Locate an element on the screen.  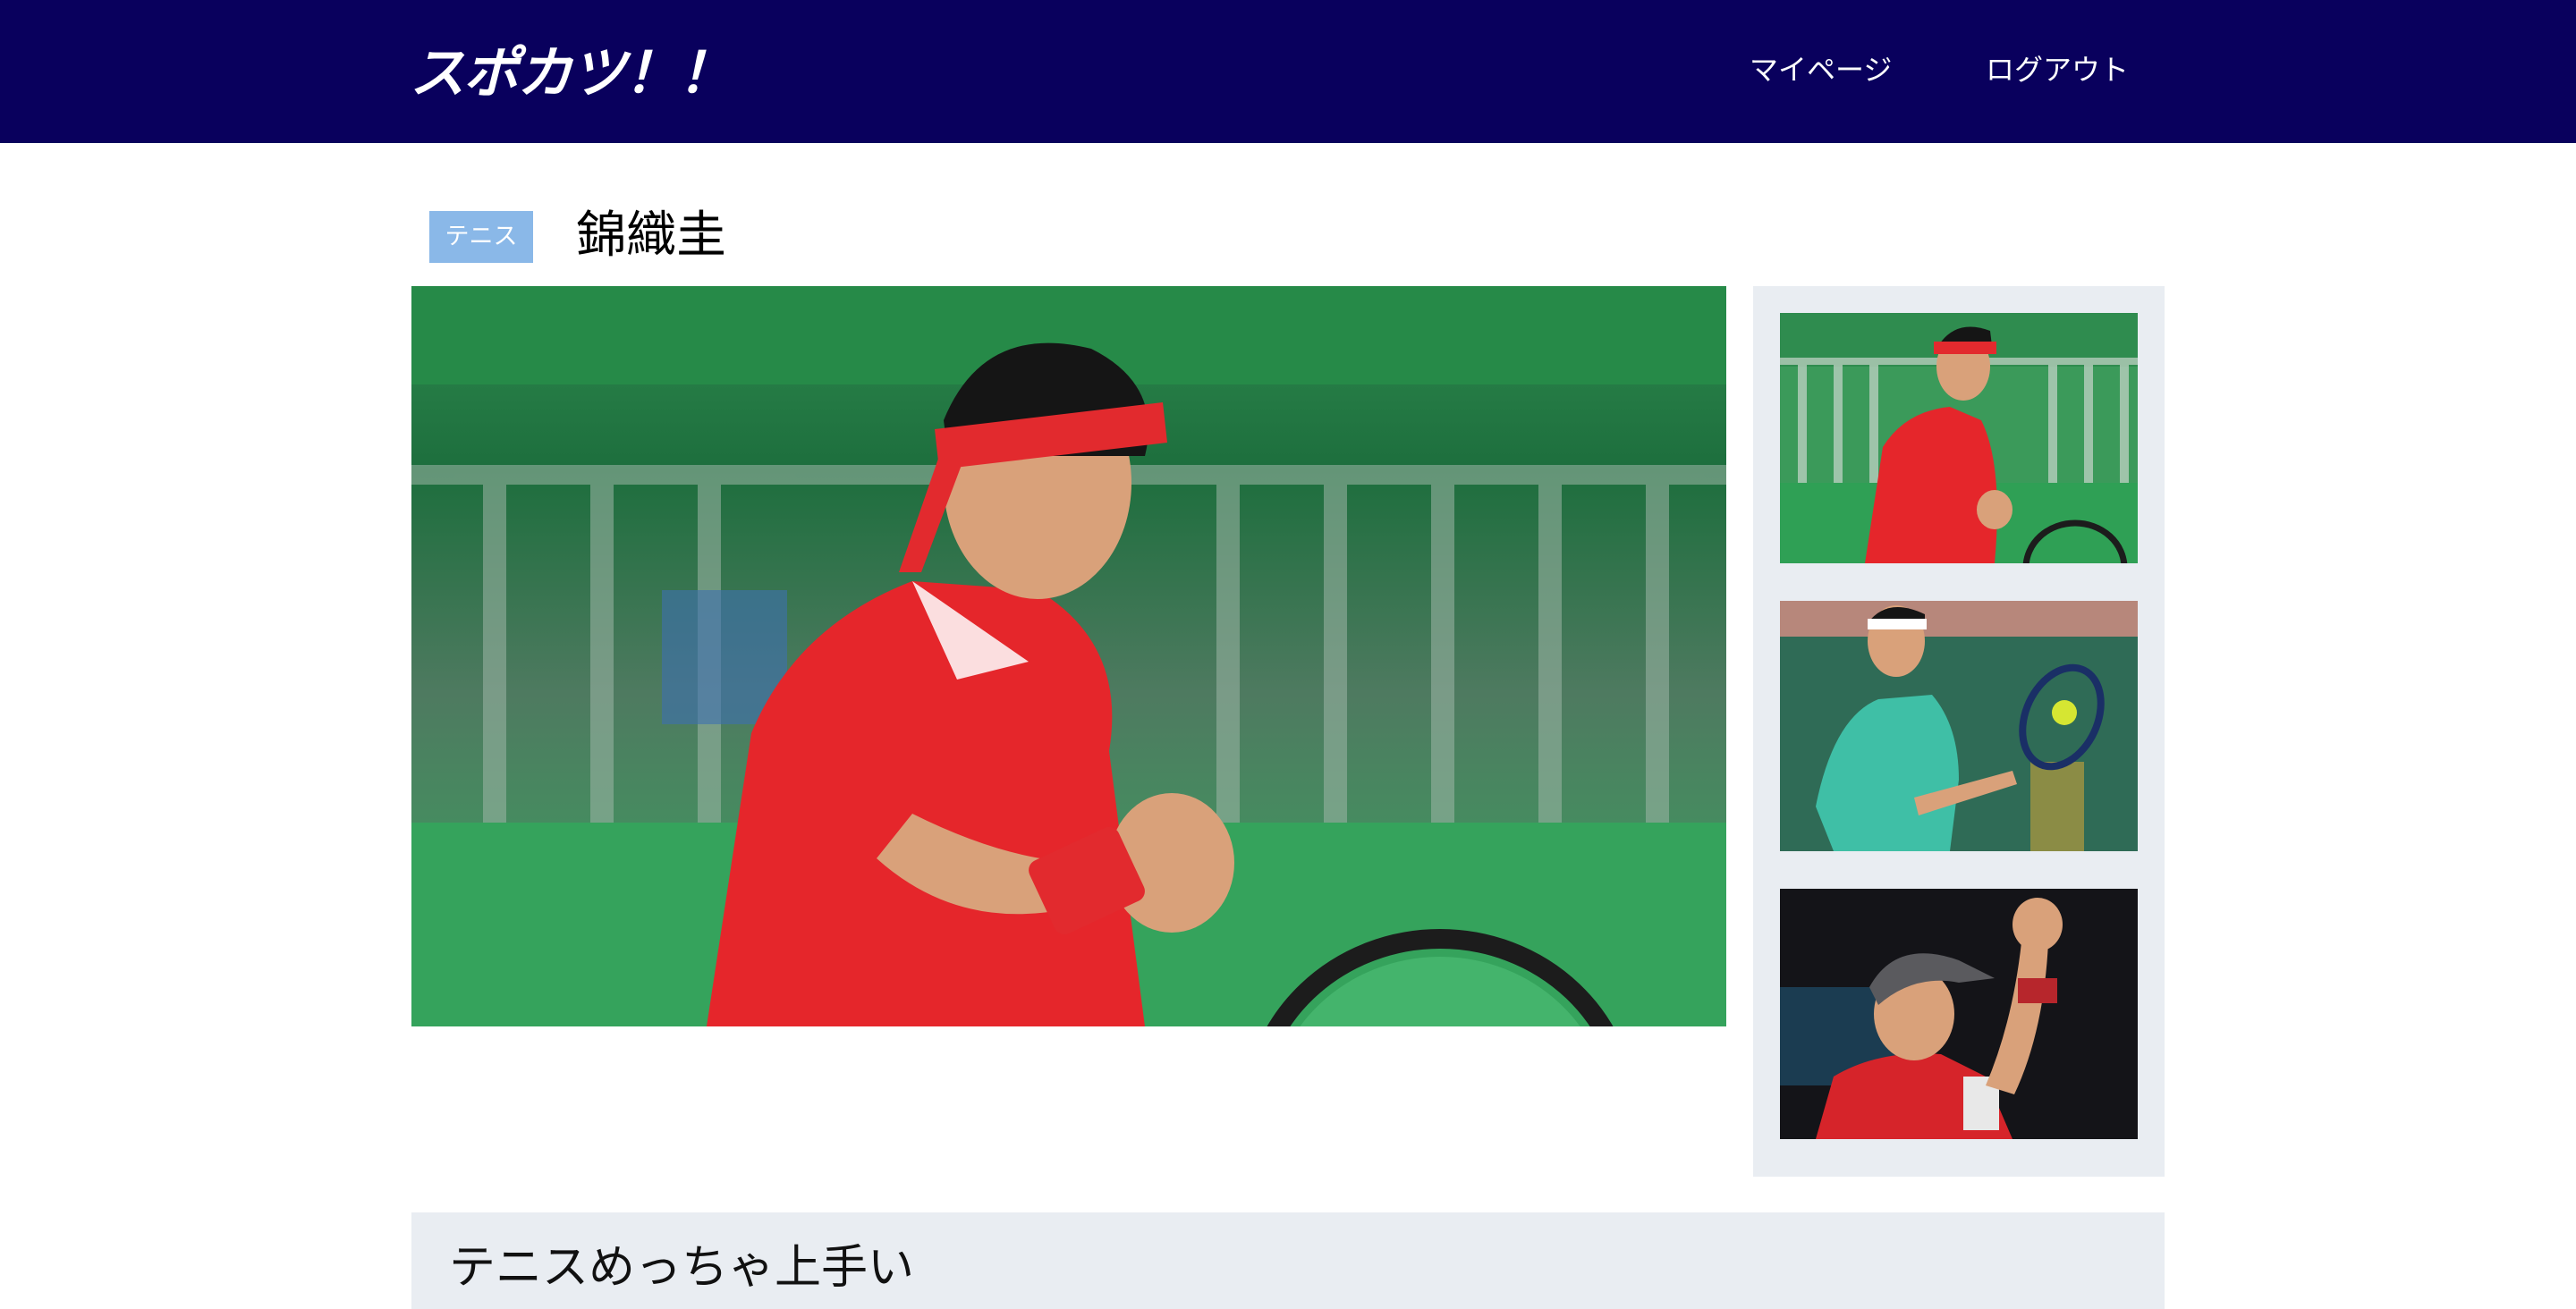
comment-text: テニスめっちゃ上手い is located at coordinates (682, 1268).